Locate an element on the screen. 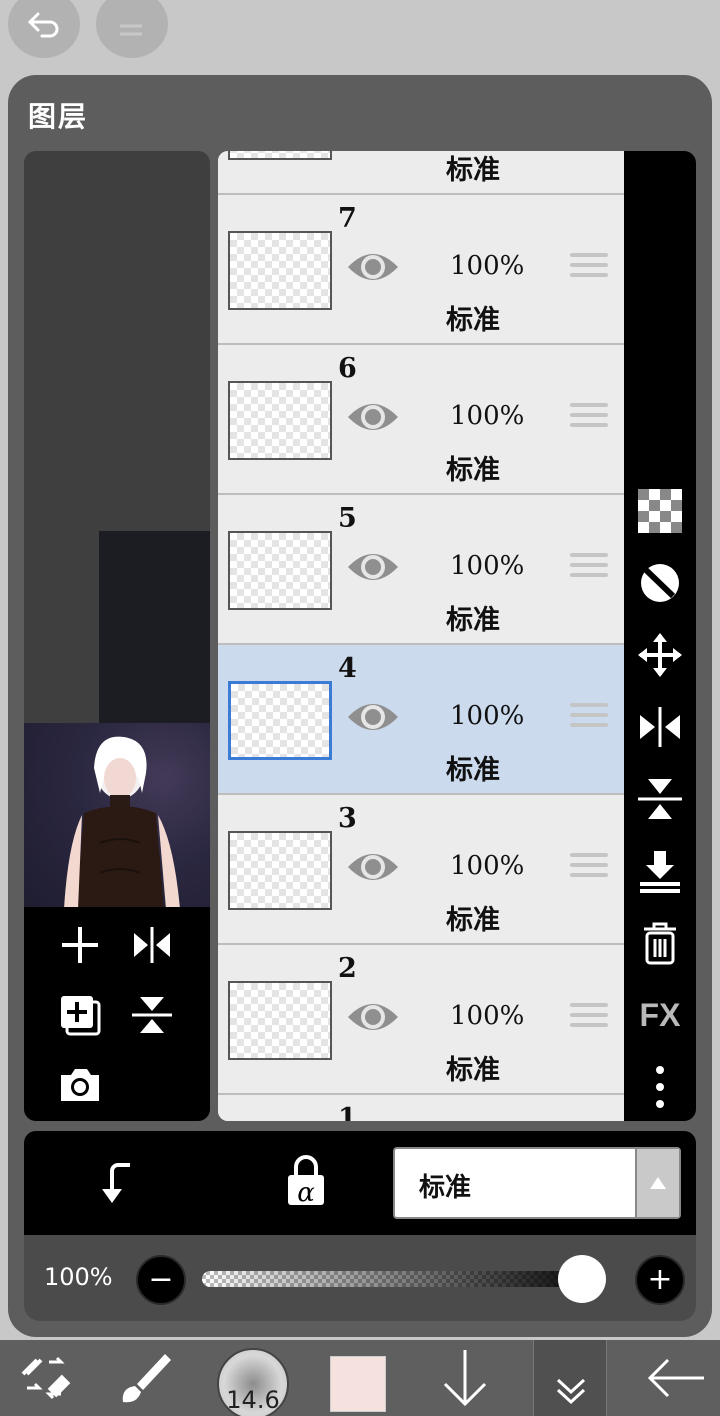 This screenshot has width=720, height=1416. layer-down-button is located at coordinates (465, 1378).